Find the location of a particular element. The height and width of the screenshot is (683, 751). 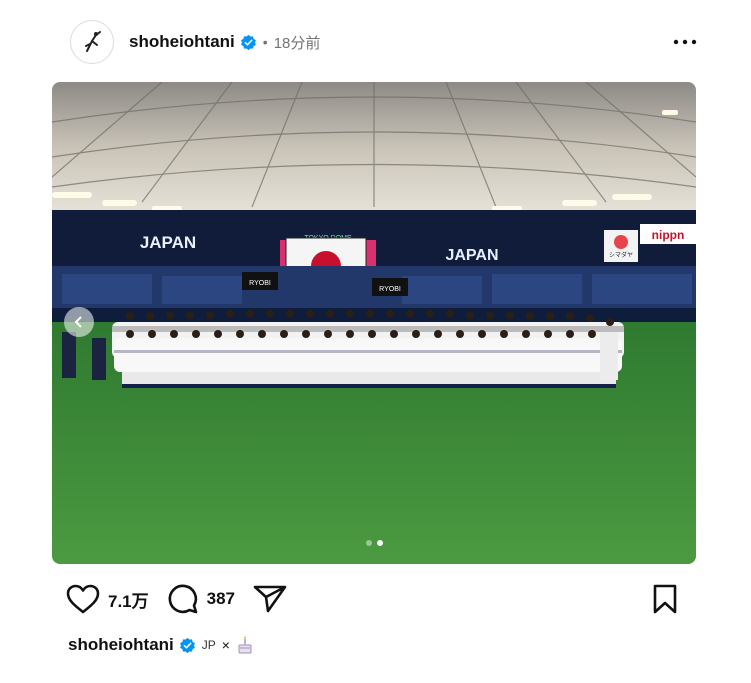

more-options-button is located at coordinates (685, 42).